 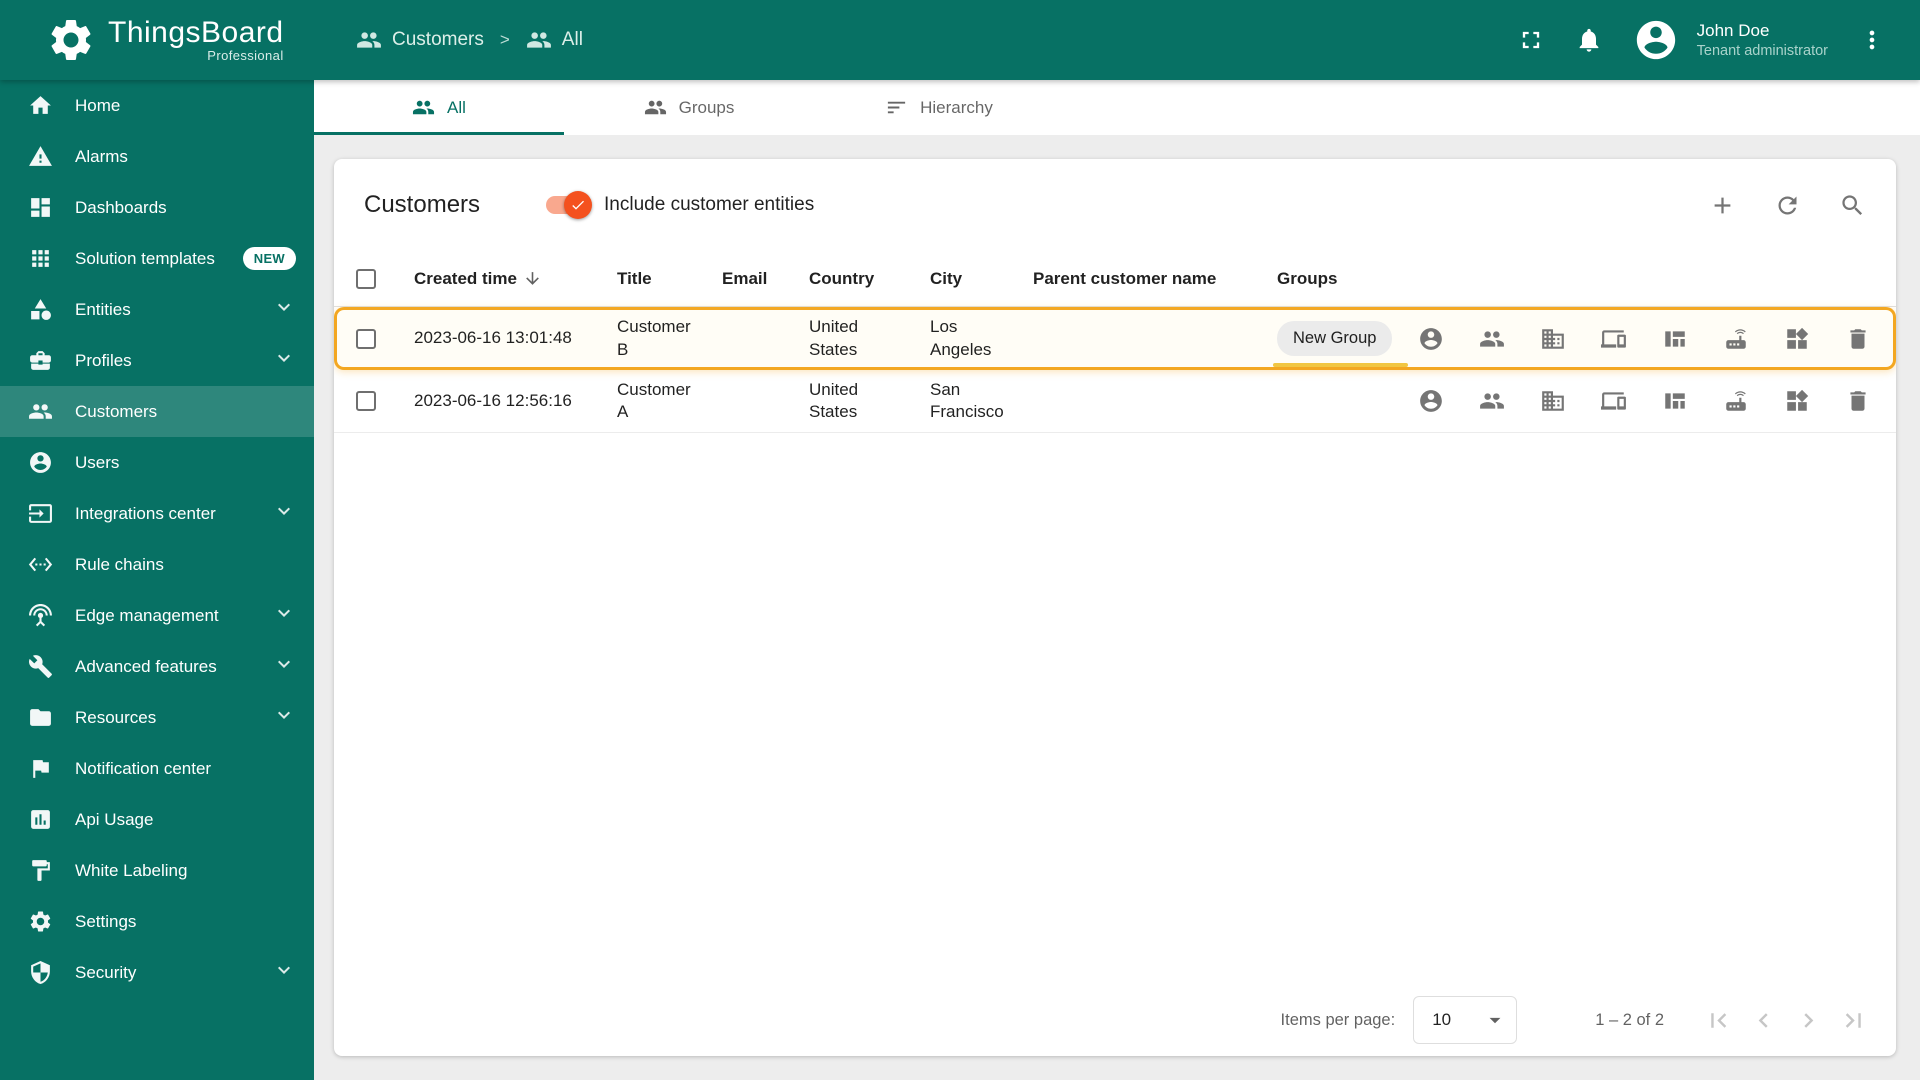 I want to click on previous-page-button, so click(x=1763, y=1020).